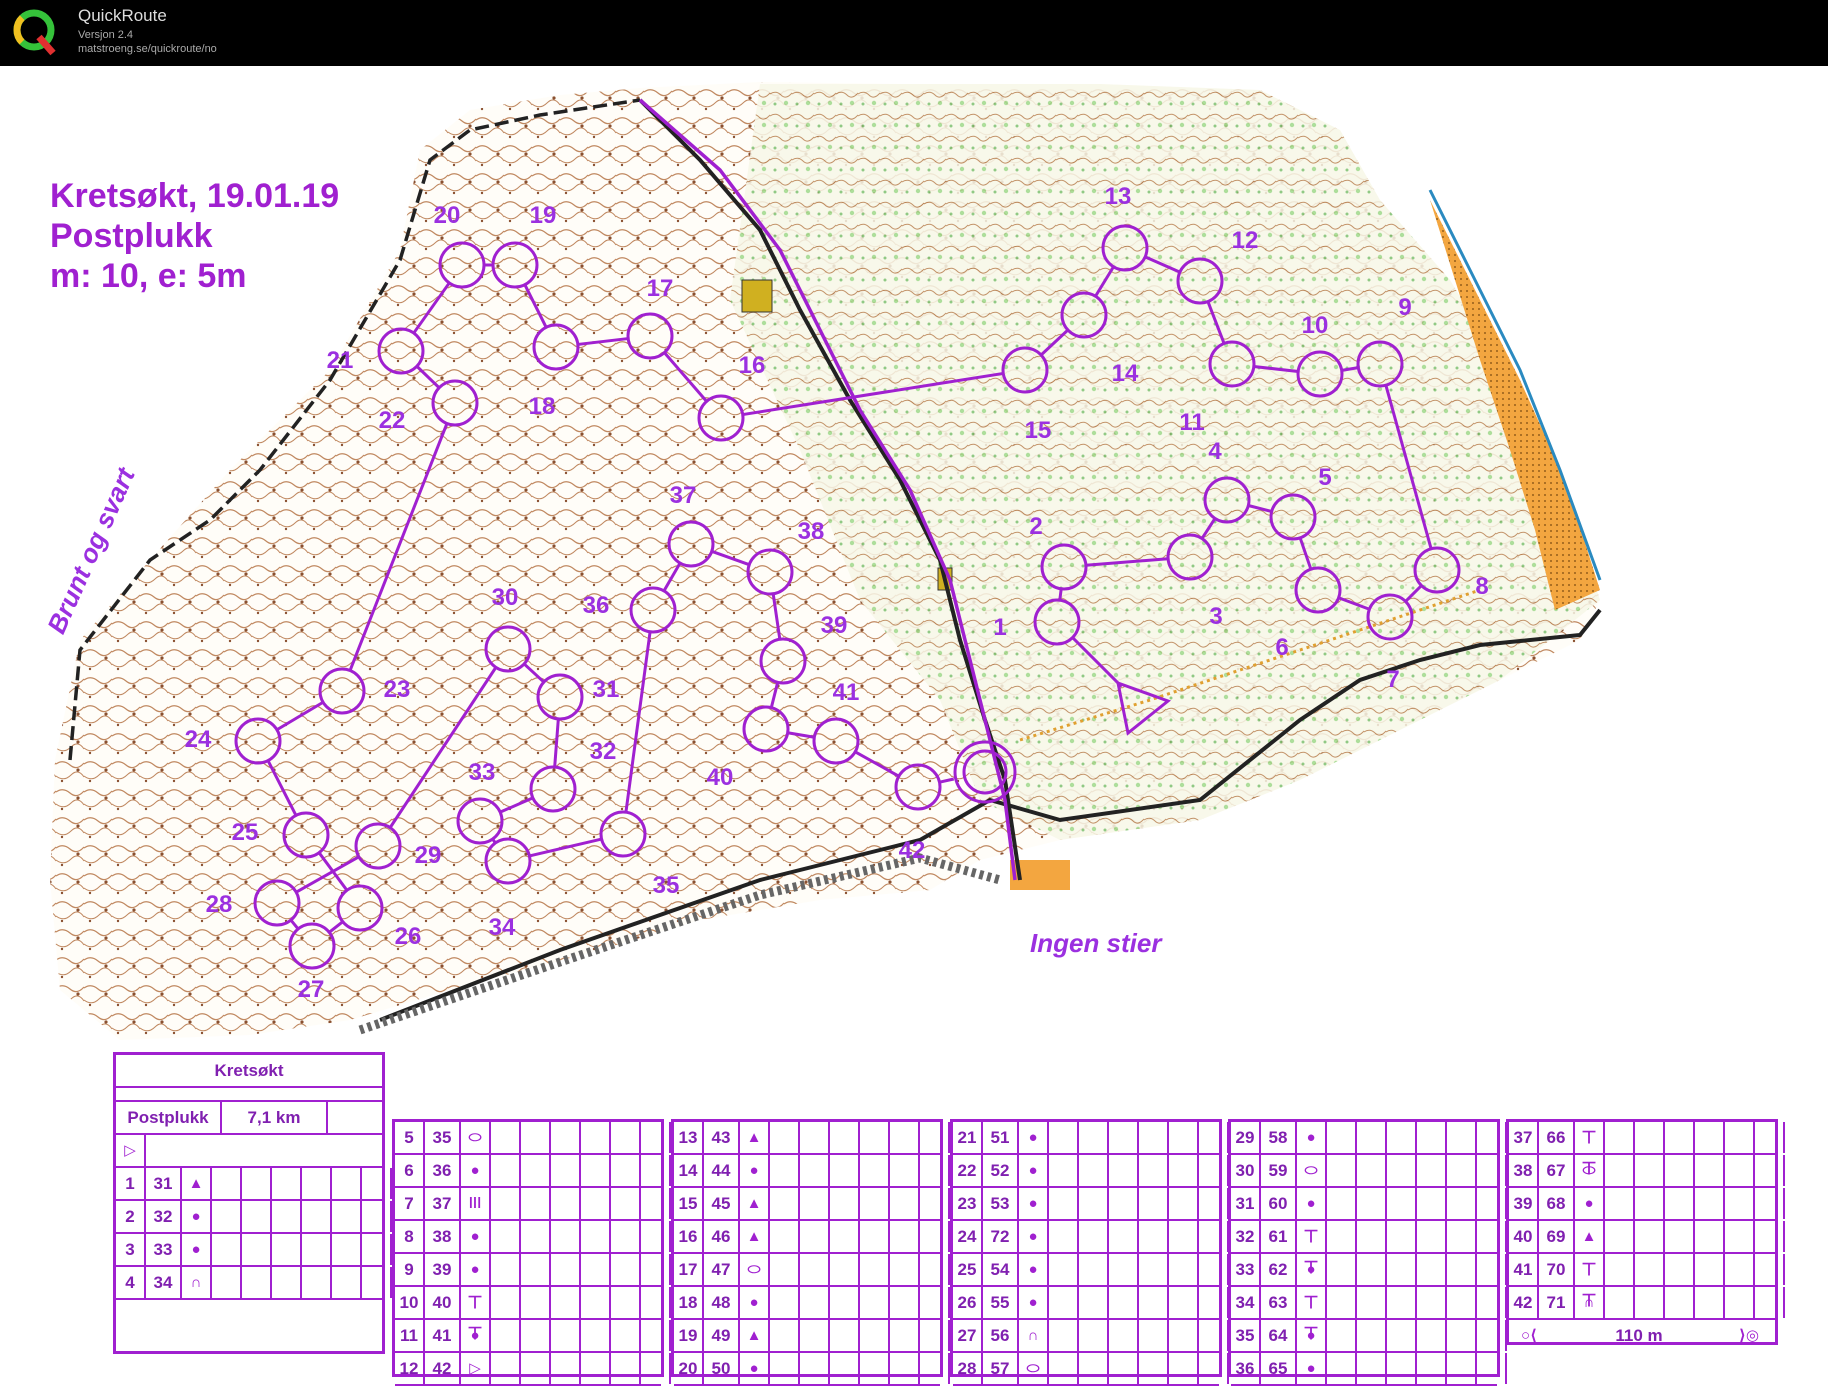 The image size is (1828, 1386). Describe the element at coordinates (34, 32) in the screenshot. I see `quickroute-logo-icon` at that location.